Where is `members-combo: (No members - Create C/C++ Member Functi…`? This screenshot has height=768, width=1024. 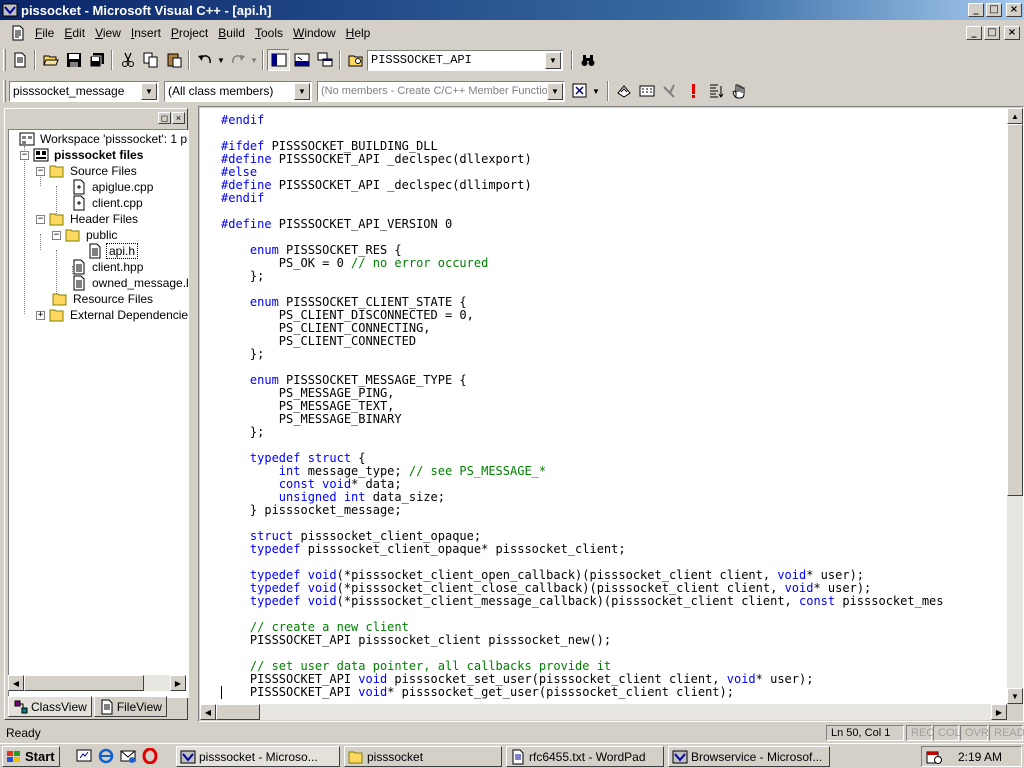
members-combo: (No members - Create C/C++ Member Functi… is located at coordinates (441, 91).